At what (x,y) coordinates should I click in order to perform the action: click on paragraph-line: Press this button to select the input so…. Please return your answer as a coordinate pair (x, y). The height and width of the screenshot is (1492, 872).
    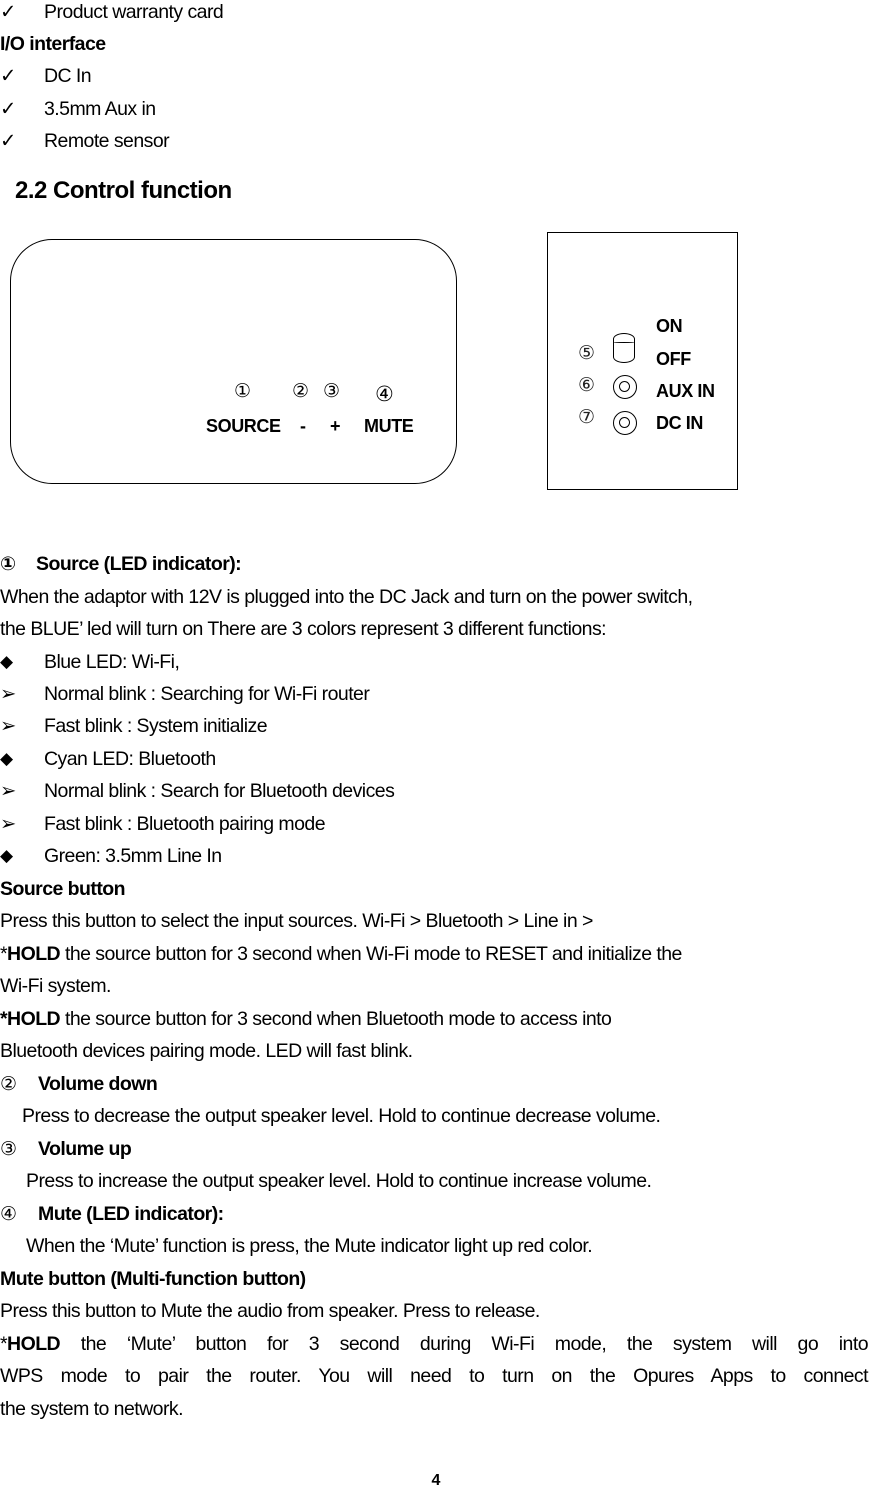
    Looking at the image, I should click on (296, 921).